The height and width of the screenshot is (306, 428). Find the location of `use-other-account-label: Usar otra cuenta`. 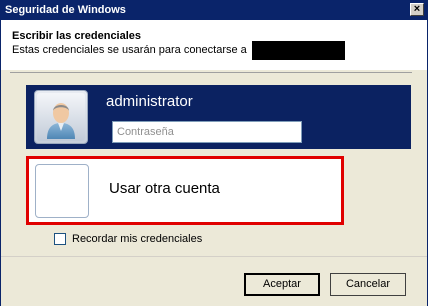

use-other-account-label: Usar otra cuenta is located at coordinates (164, 188).